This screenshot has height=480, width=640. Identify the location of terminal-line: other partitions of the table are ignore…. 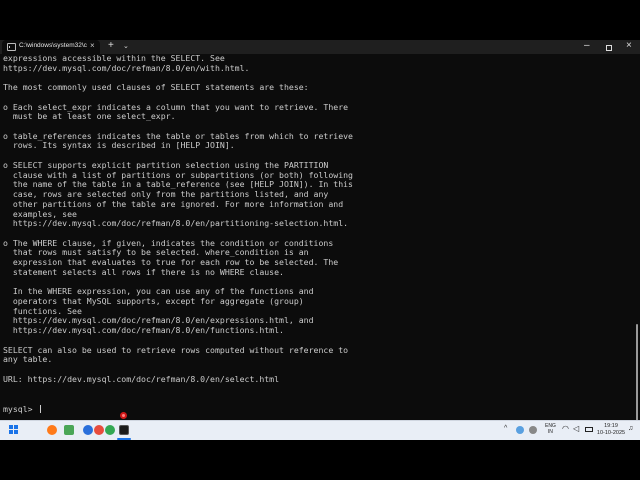
(173, 203).